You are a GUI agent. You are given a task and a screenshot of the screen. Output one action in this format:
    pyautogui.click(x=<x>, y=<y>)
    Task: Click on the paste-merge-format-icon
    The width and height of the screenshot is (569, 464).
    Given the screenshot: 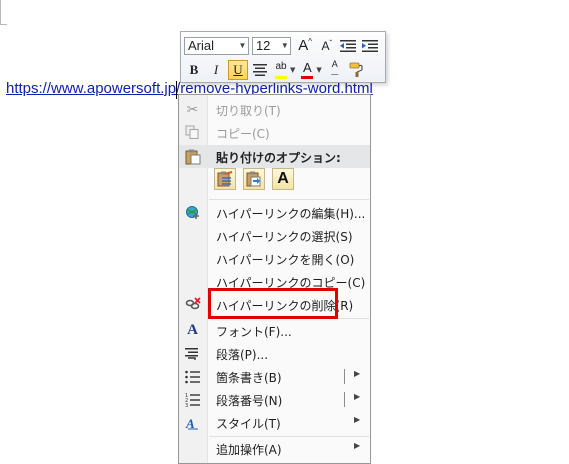 What is the action you would take?
    pyautogui.click(x=253, y=179)
    